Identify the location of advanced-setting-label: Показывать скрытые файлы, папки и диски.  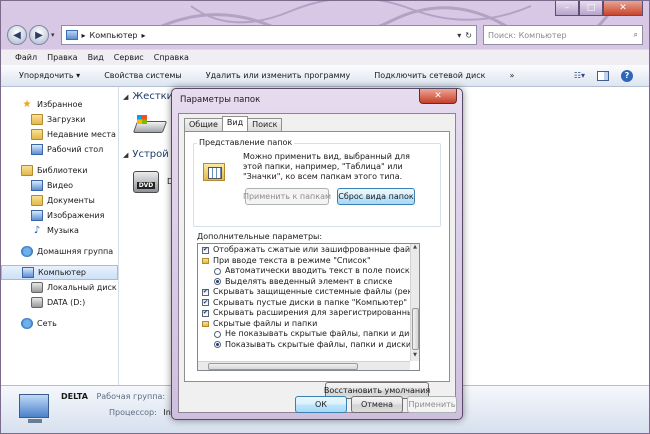
(318, 344).